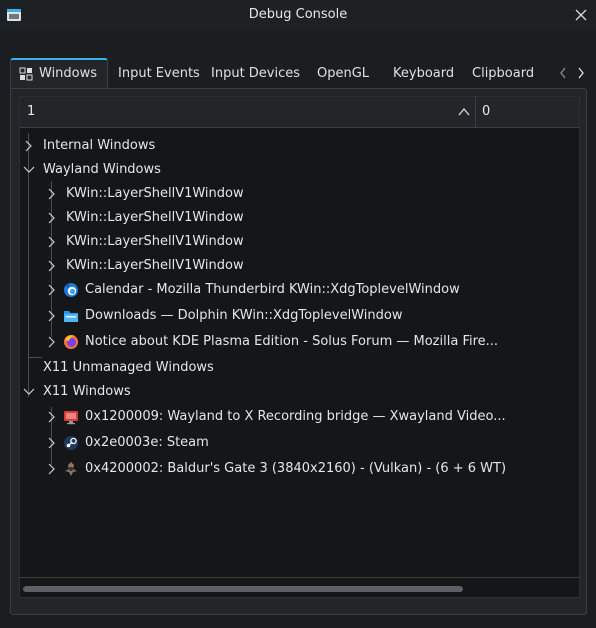 This screenshot has width=596, height=628. I want to click on header-column-2: 0, so click(486, 112).